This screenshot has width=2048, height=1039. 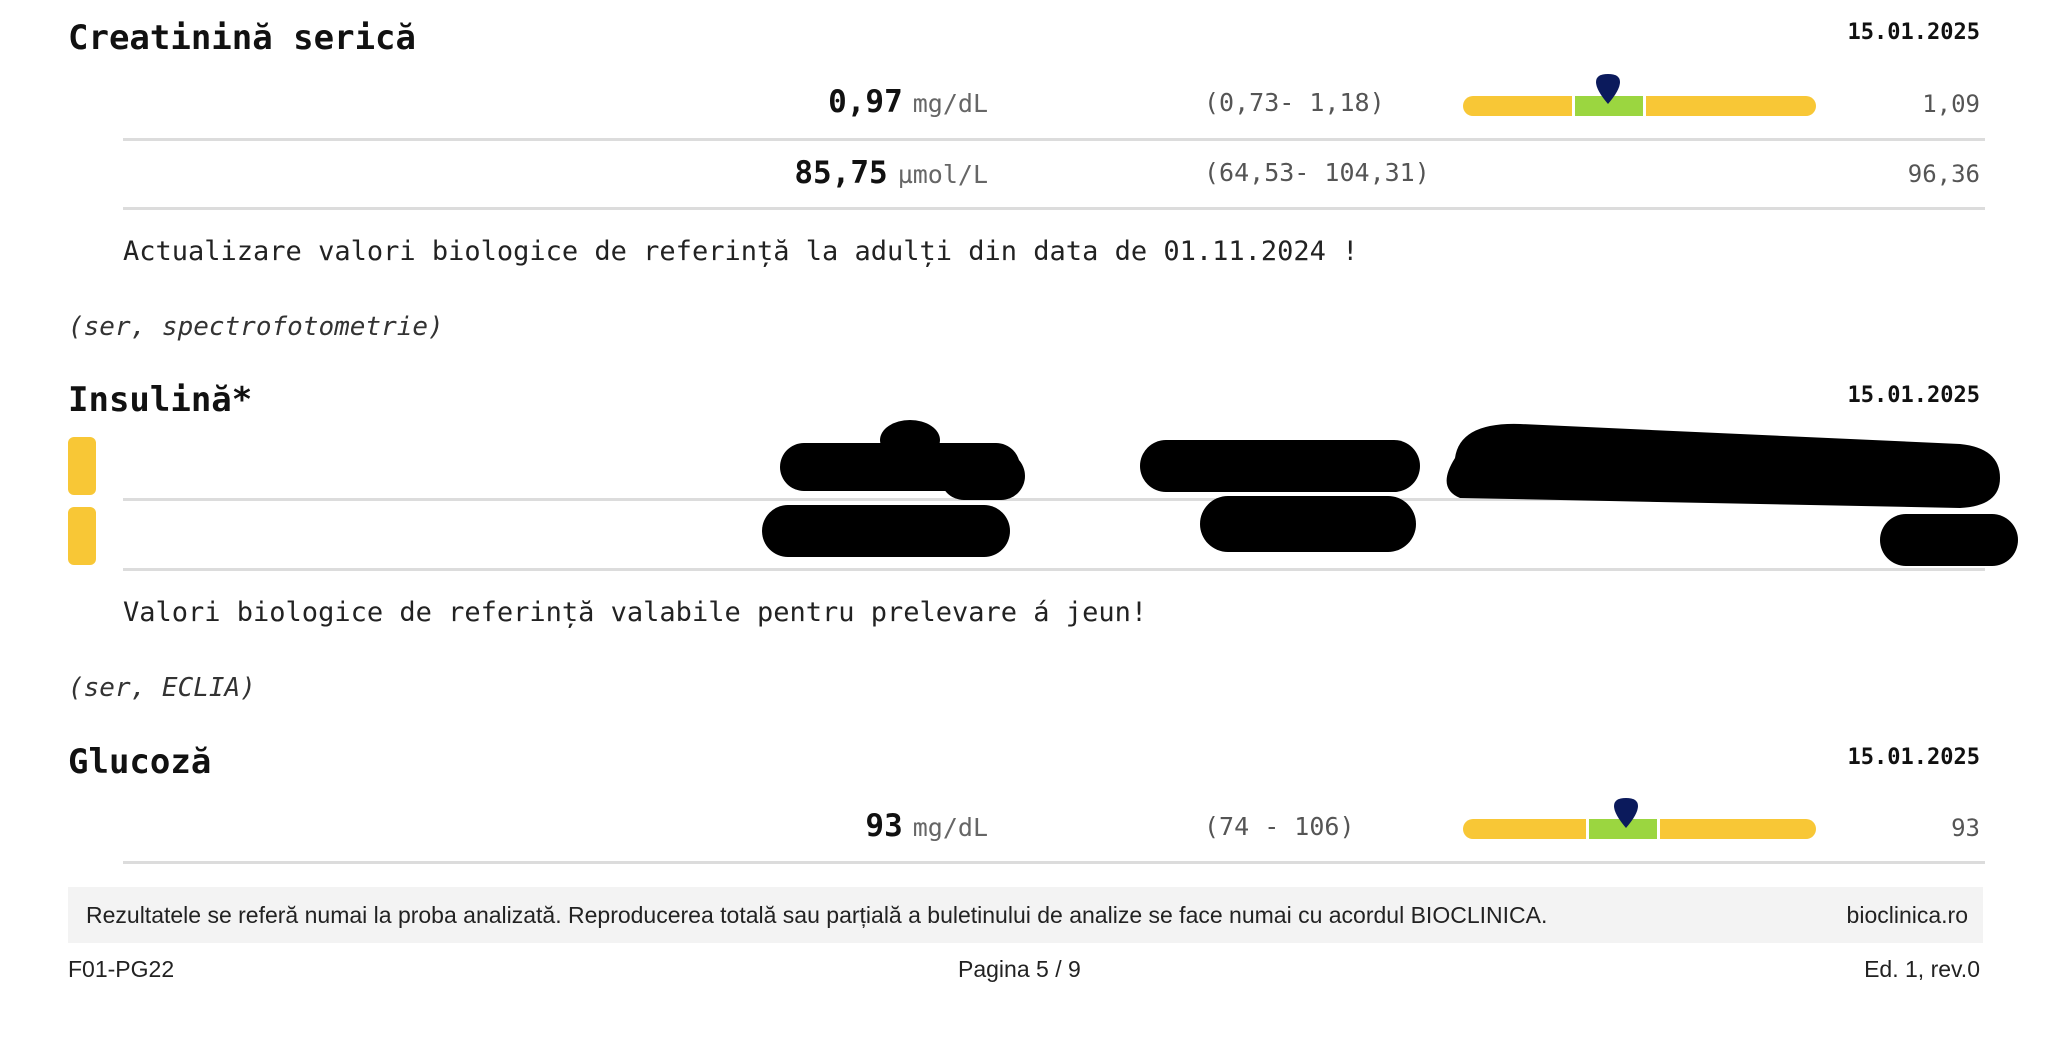 I want to click on result-number: 93, so click(x=884, y=826).